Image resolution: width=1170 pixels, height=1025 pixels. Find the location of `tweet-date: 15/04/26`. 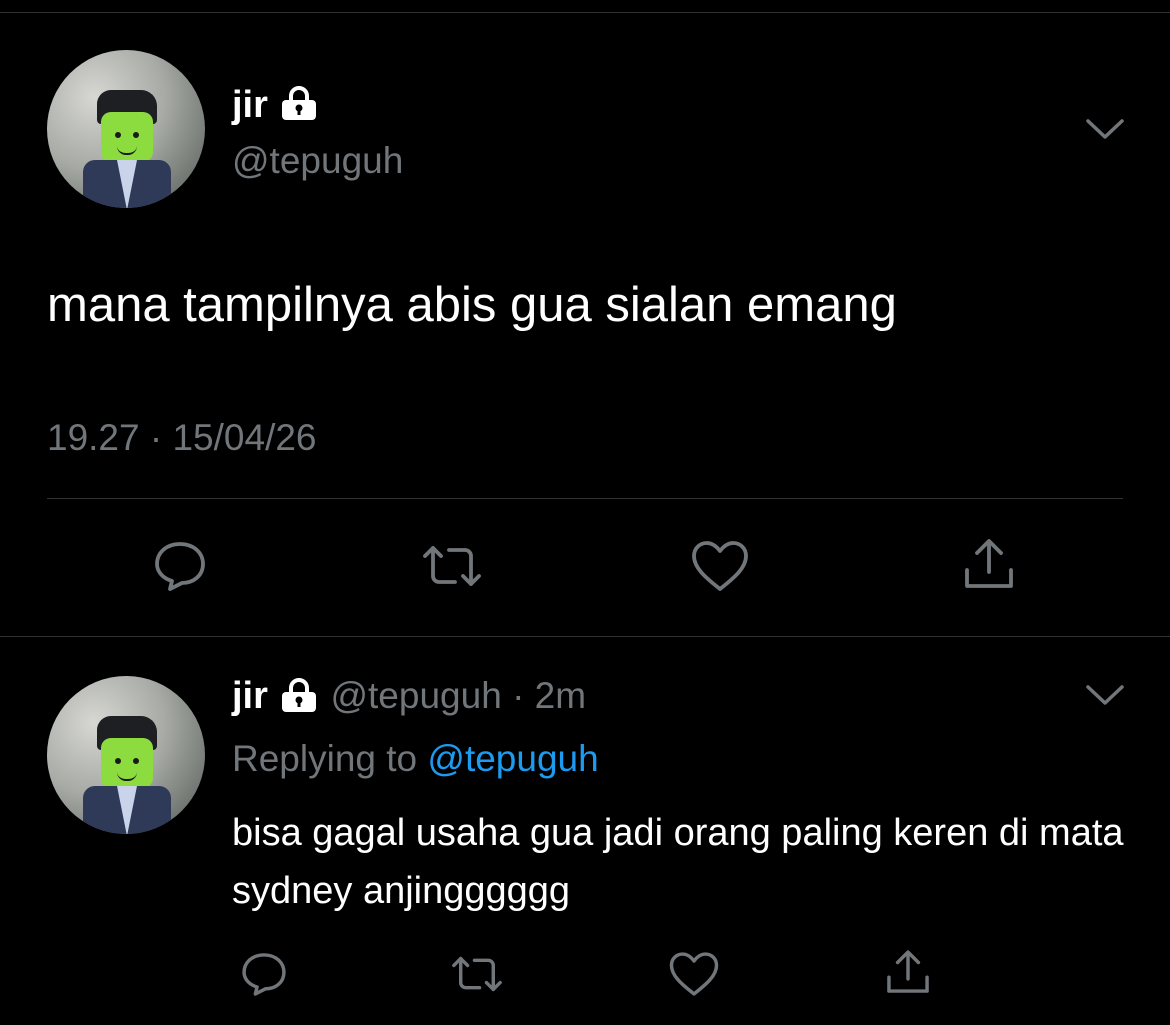

tweet-date: 15/04/26 is located at coordinates (244, 437).